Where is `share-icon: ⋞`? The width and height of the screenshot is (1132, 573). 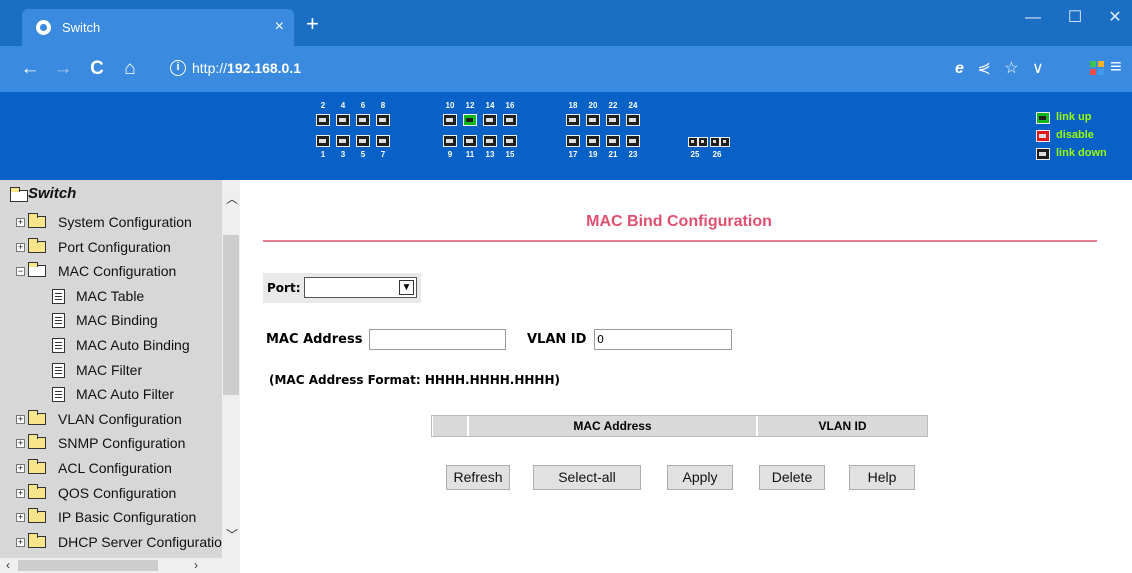
share-icon: ⋞ is located at coordinates (983, 69).